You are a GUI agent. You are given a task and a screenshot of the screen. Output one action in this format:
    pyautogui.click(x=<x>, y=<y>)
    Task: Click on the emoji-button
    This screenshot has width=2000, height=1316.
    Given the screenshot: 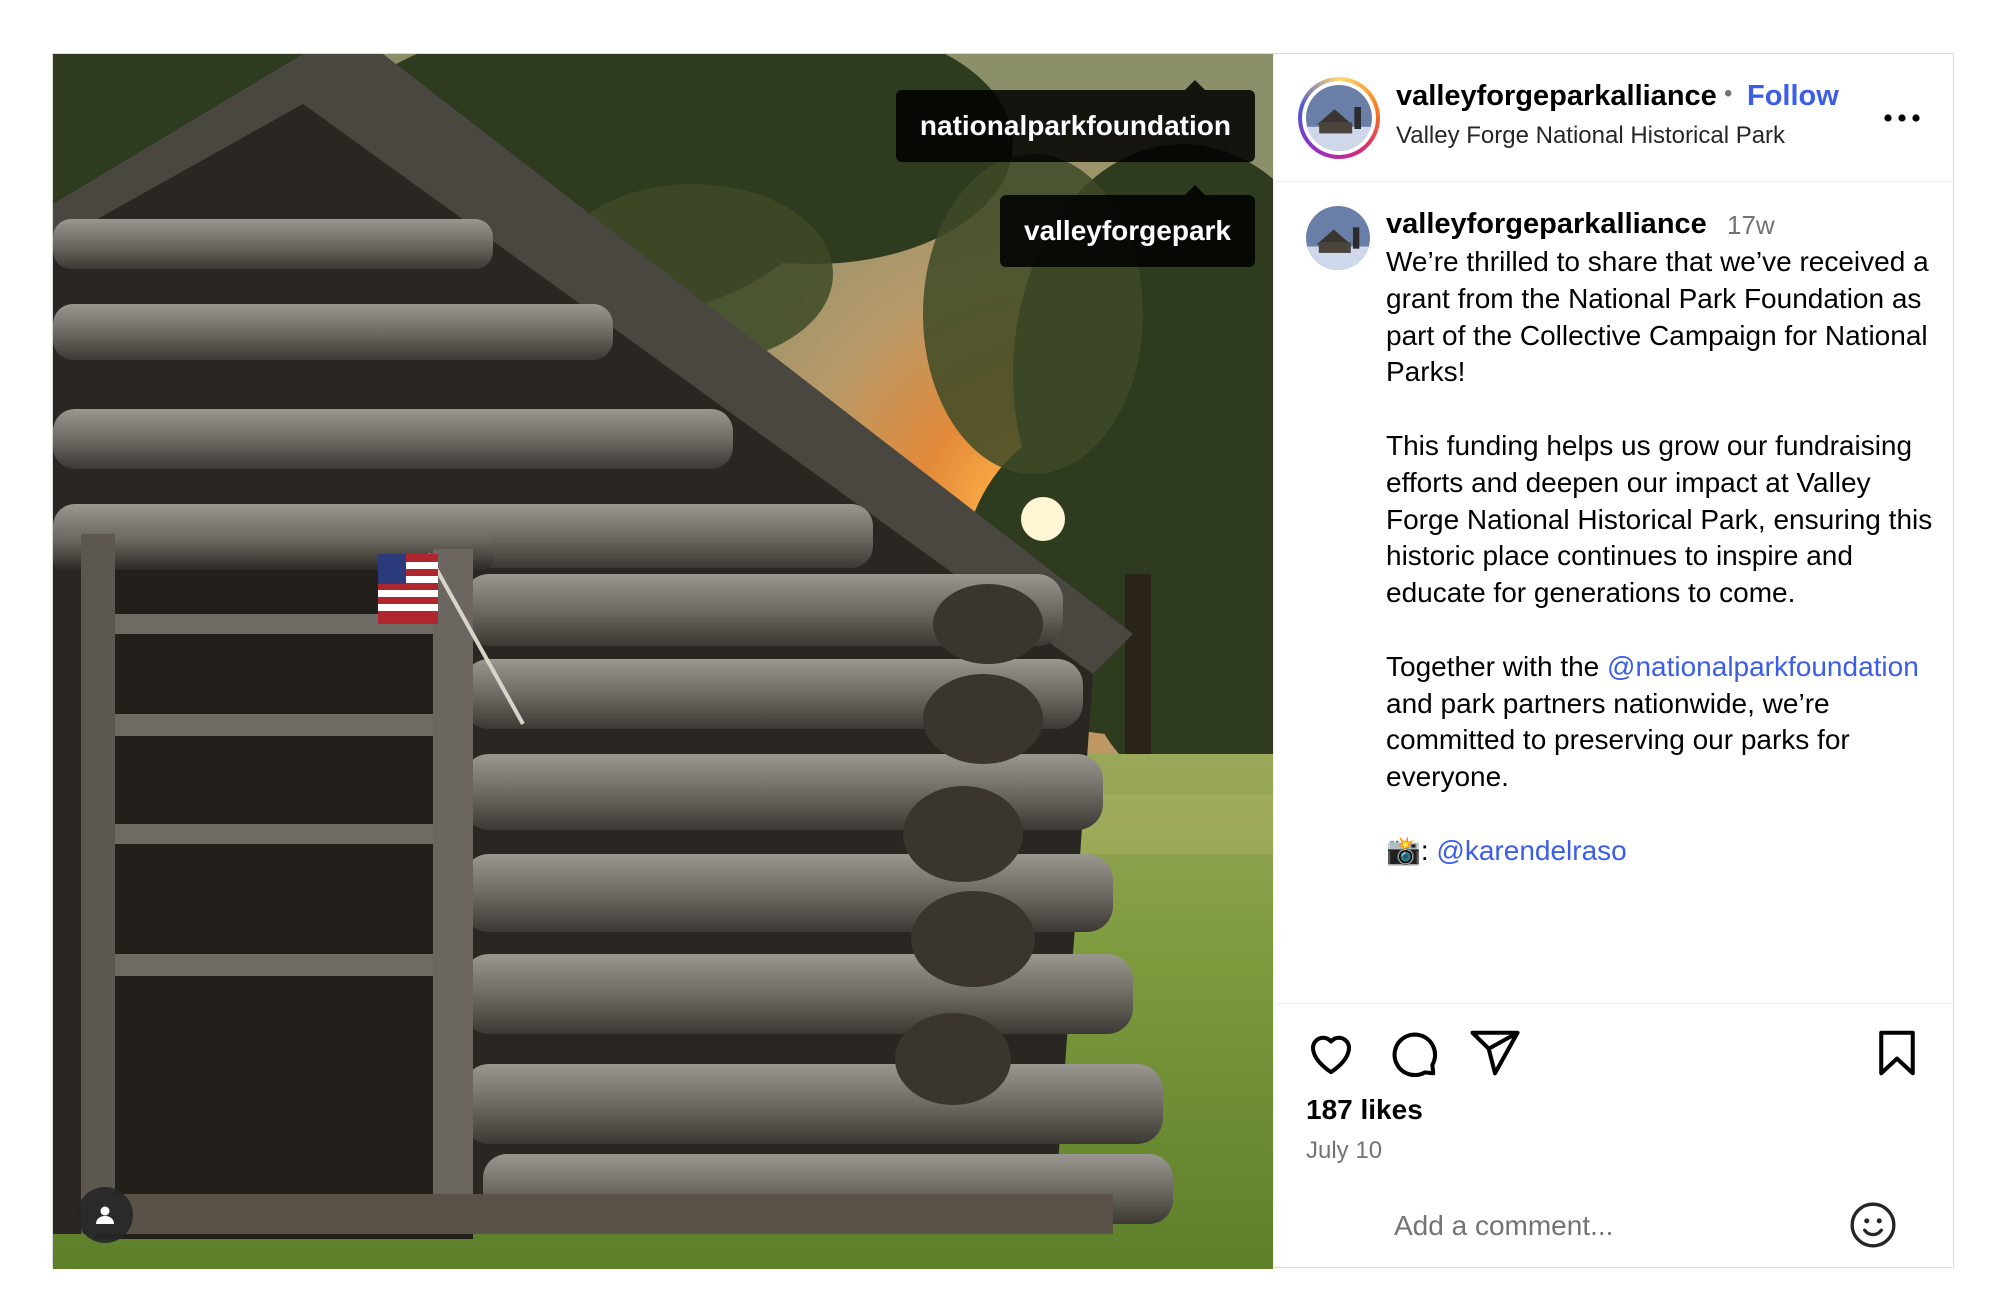 What is the action you would take?
    pyautogui.click(x=1873, y=1225)
    